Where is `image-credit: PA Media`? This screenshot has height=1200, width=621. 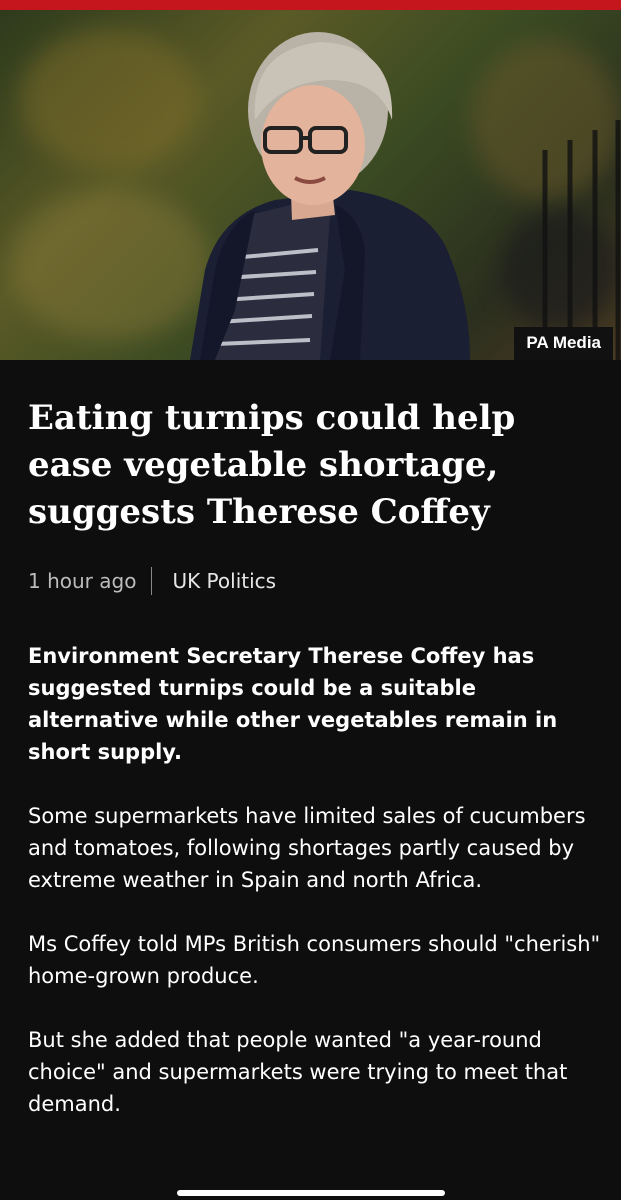 image-credit: PA Media is located at coordinates (563, 343).